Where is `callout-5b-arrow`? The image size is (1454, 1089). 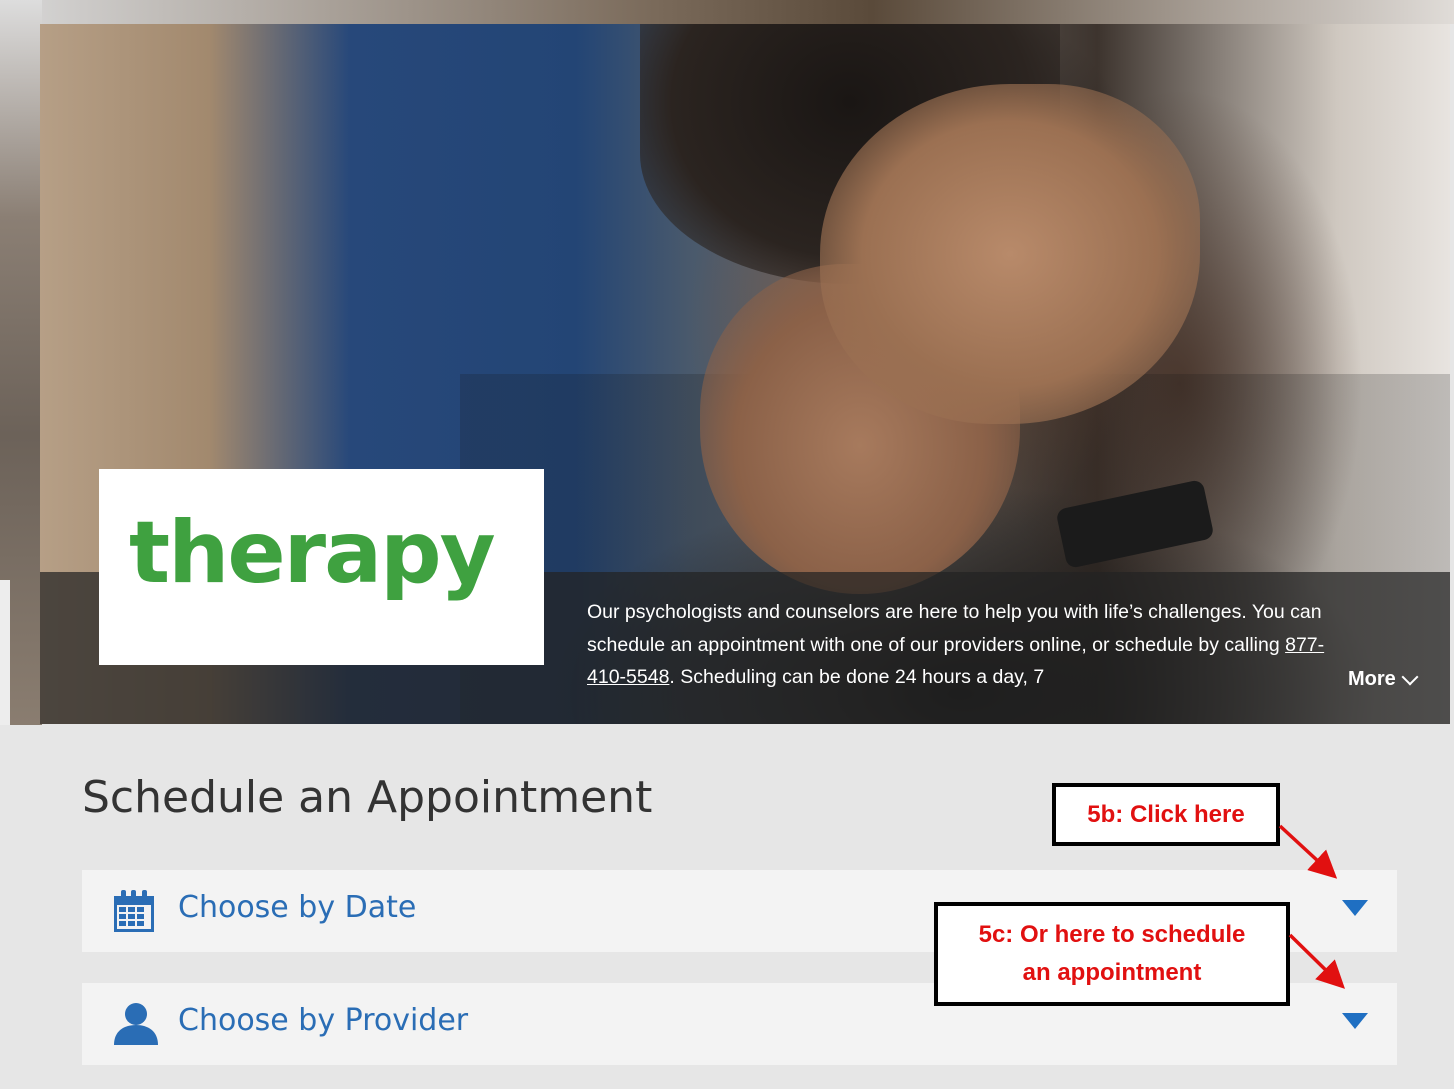 callout-5b-arrow is located at coordinates (1308, 851).